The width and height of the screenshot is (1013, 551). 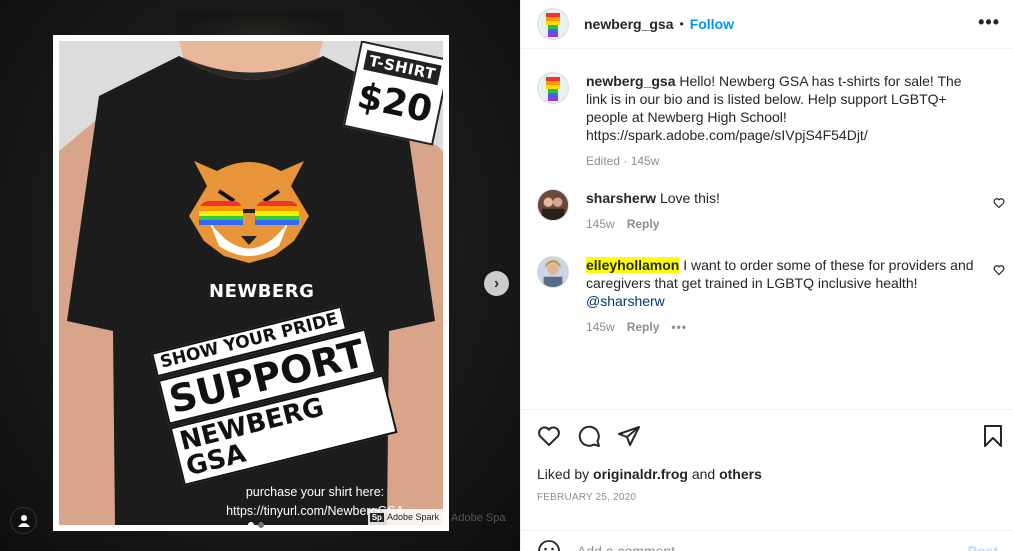 What do you see at coordinates (679, 327) in the screenshot?
I see `comment-options-button: •••` at bounding box center [679, 327].